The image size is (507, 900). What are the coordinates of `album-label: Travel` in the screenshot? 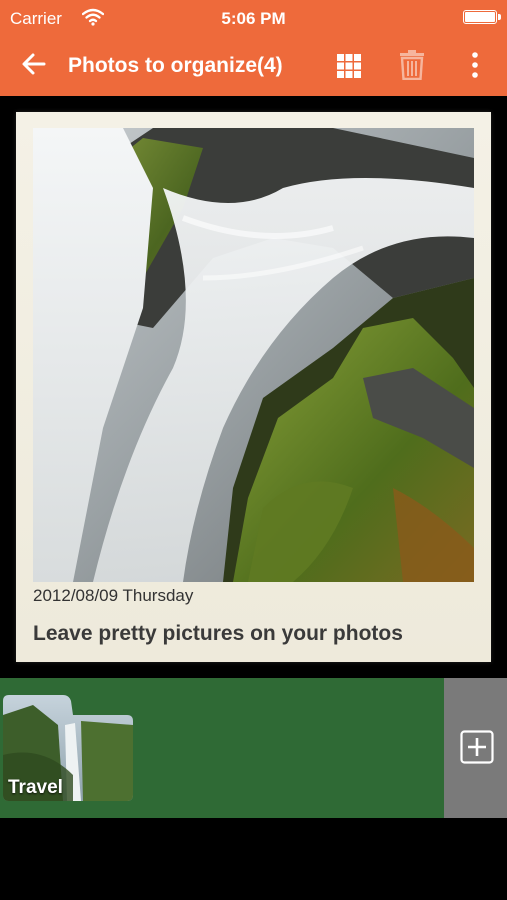 It's located at (35, 787).